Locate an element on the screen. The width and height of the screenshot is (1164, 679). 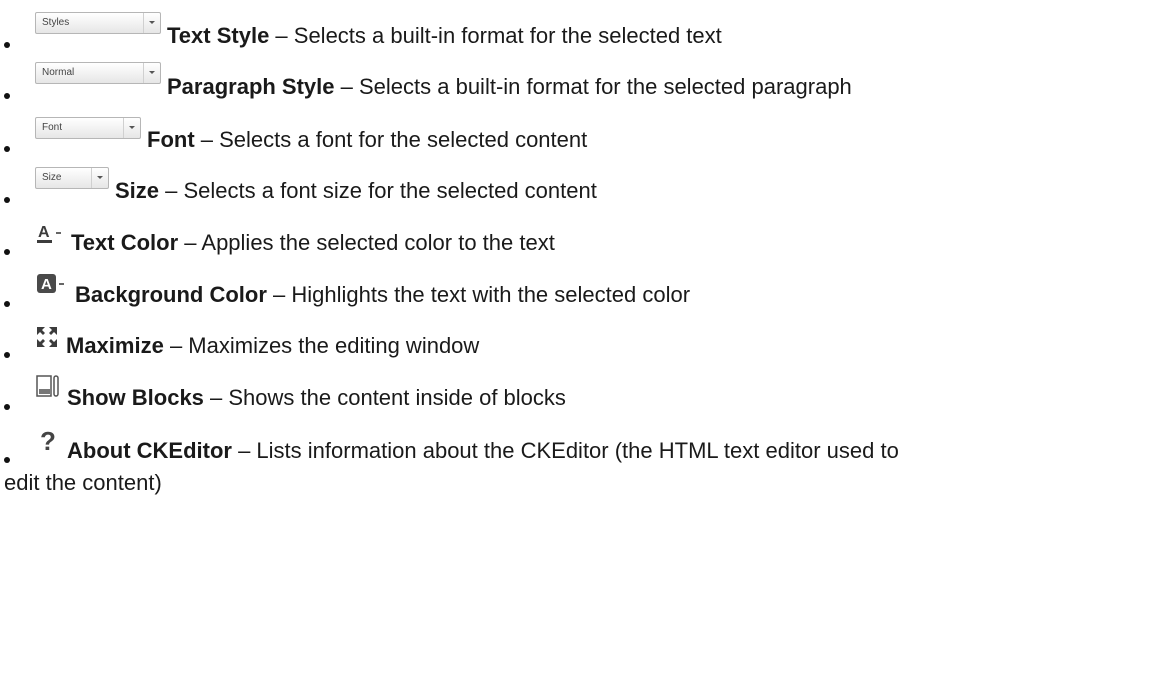
item-name: Show Blocks is located at coordinates (135, 397).